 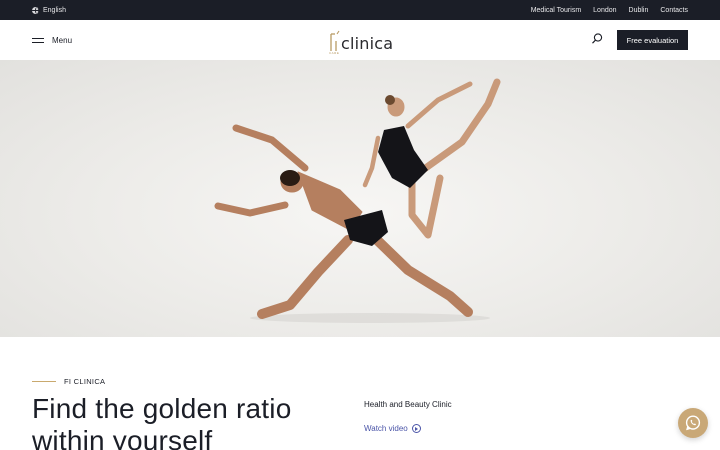 What do you see at coordinates (334, 42) in the screenshot?
I see `logo-mark-icon: CARE` at bounding box center [334, 42].